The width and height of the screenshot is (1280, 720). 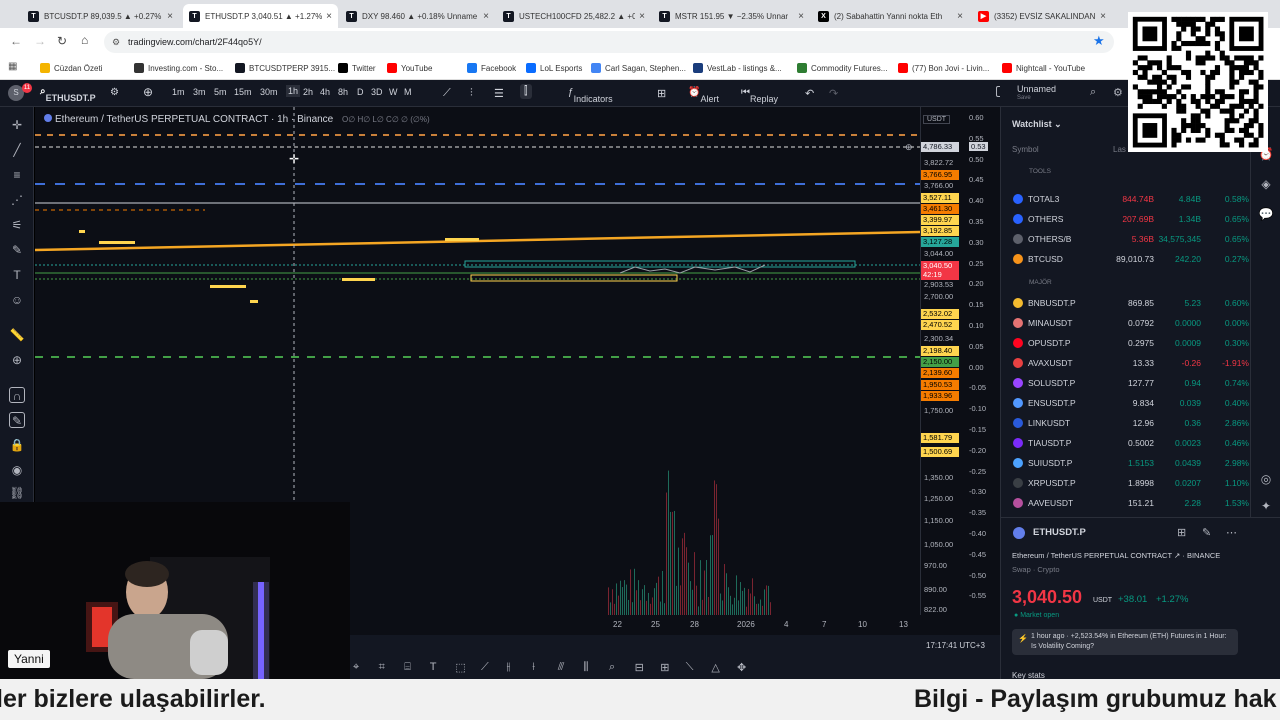 What do you see at coordinates (612, 667) in the screenshot?
I see `bottom-tool-icon: ⌕` at bounding box center [612, 667].